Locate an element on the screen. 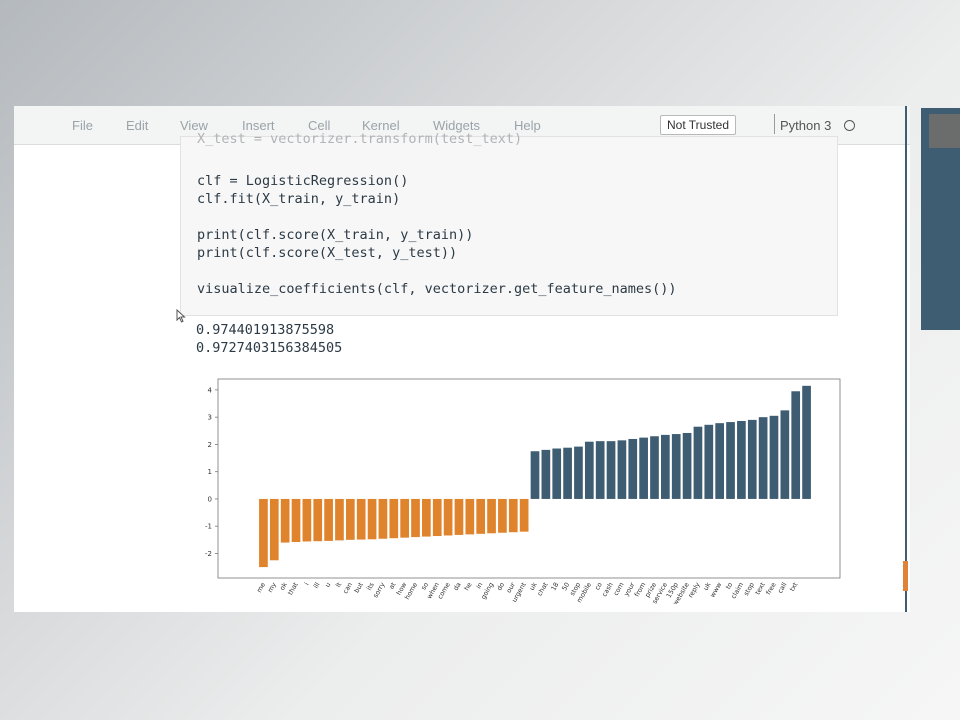 This screenshot has height=720, width=960. y-tick-label: 3 is located at coordinates (210, 418).